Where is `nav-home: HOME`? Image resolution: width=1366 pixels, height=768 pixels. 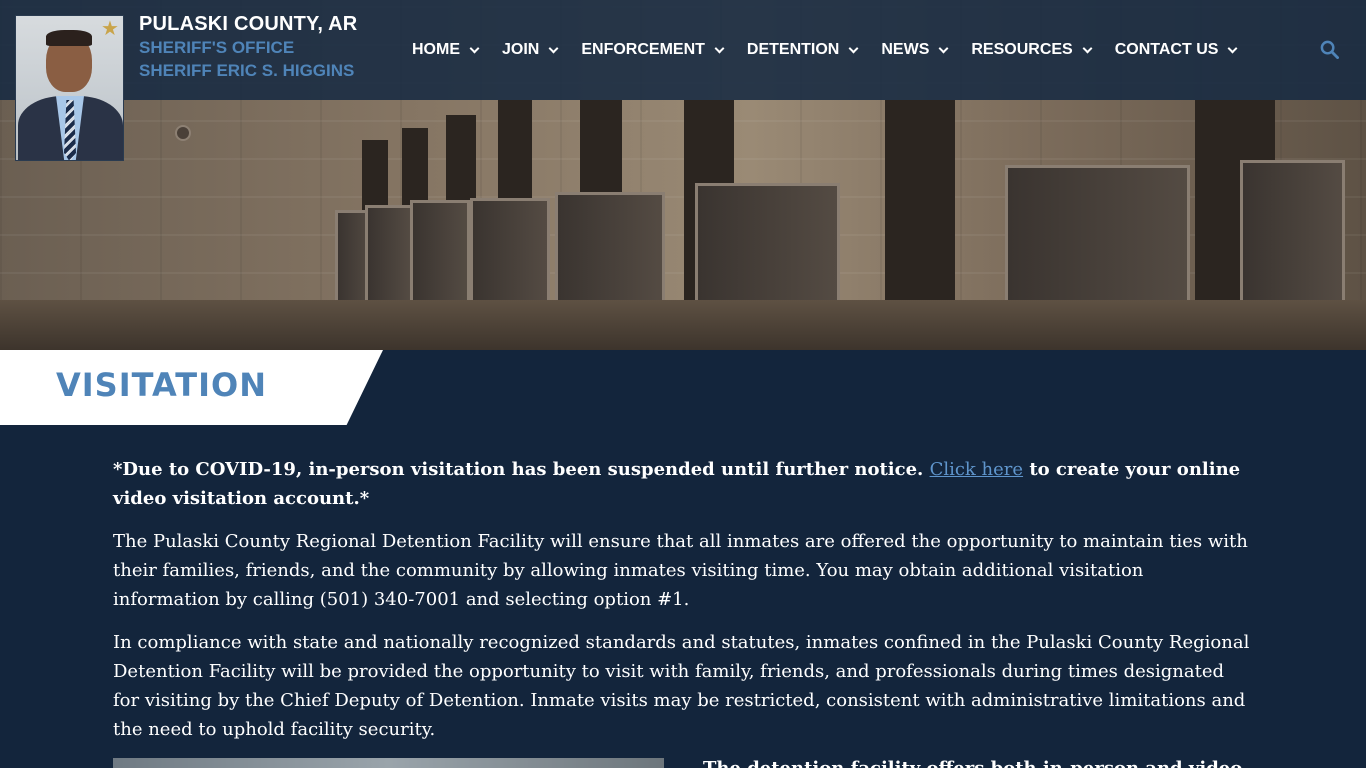
nav-home: HOME is located at coordinates (446, 50).